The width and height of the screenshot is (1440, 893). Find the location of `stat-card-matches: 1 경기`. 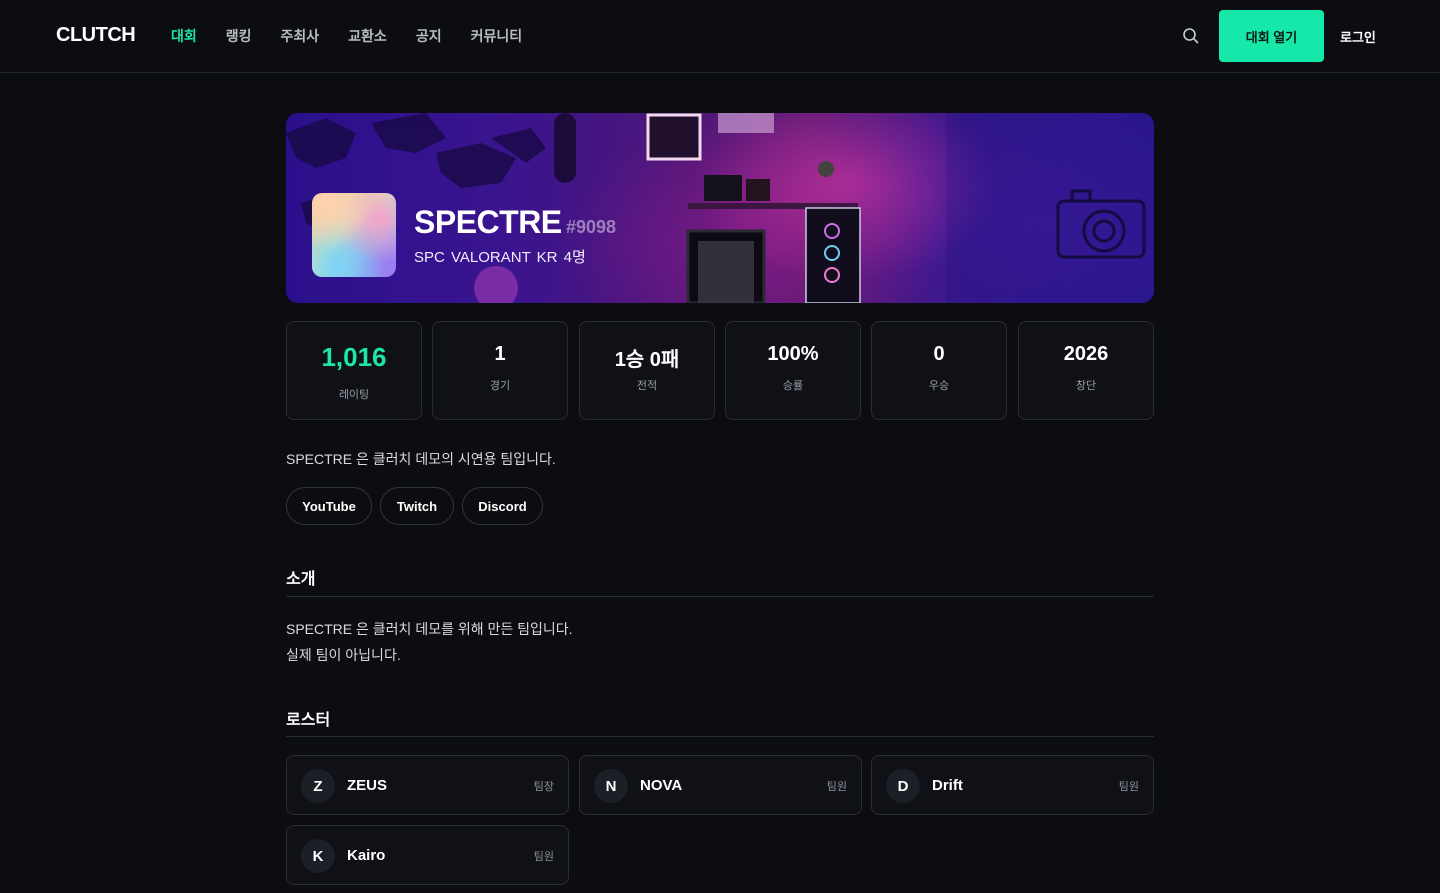

stat-card-matches: 1 경기 is located at coordinates (500, 370).